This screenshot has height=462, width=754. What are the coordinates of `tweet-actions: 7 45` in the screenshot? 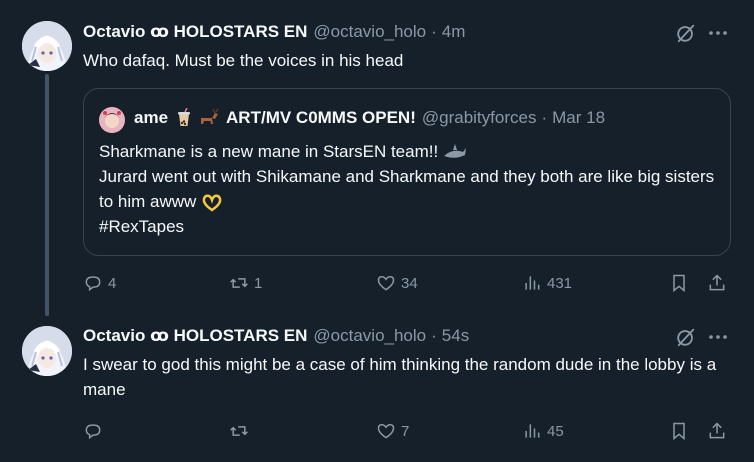 It's located at (408, 431).